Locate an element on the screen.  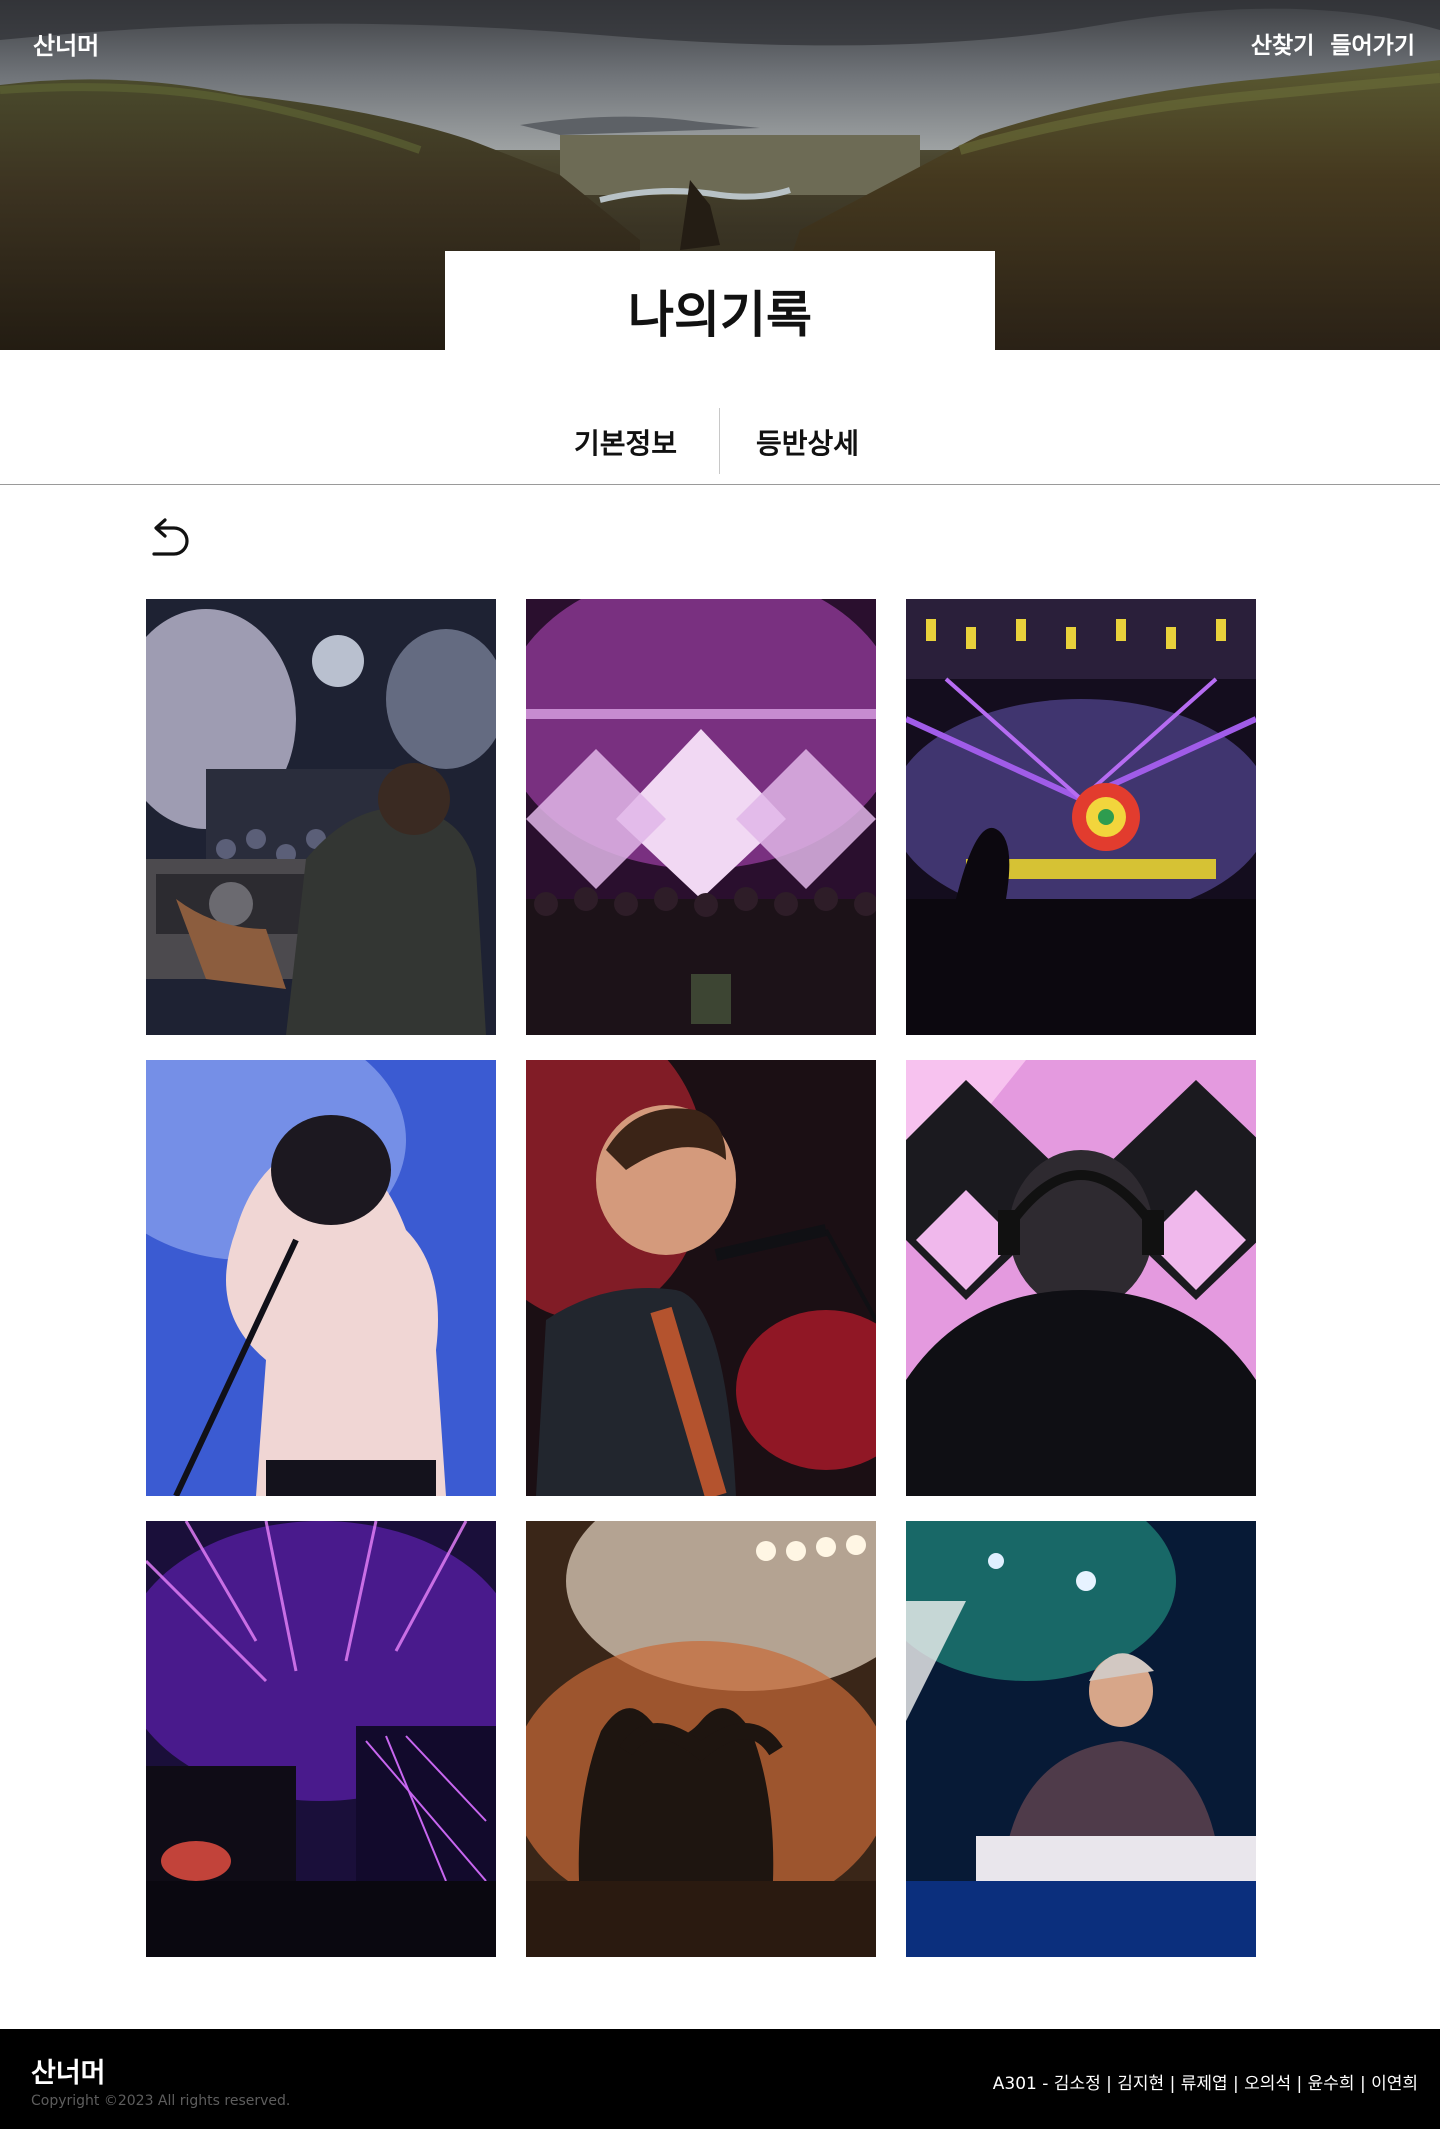
dj-crowd-photo is located at coordinates (321, 817).